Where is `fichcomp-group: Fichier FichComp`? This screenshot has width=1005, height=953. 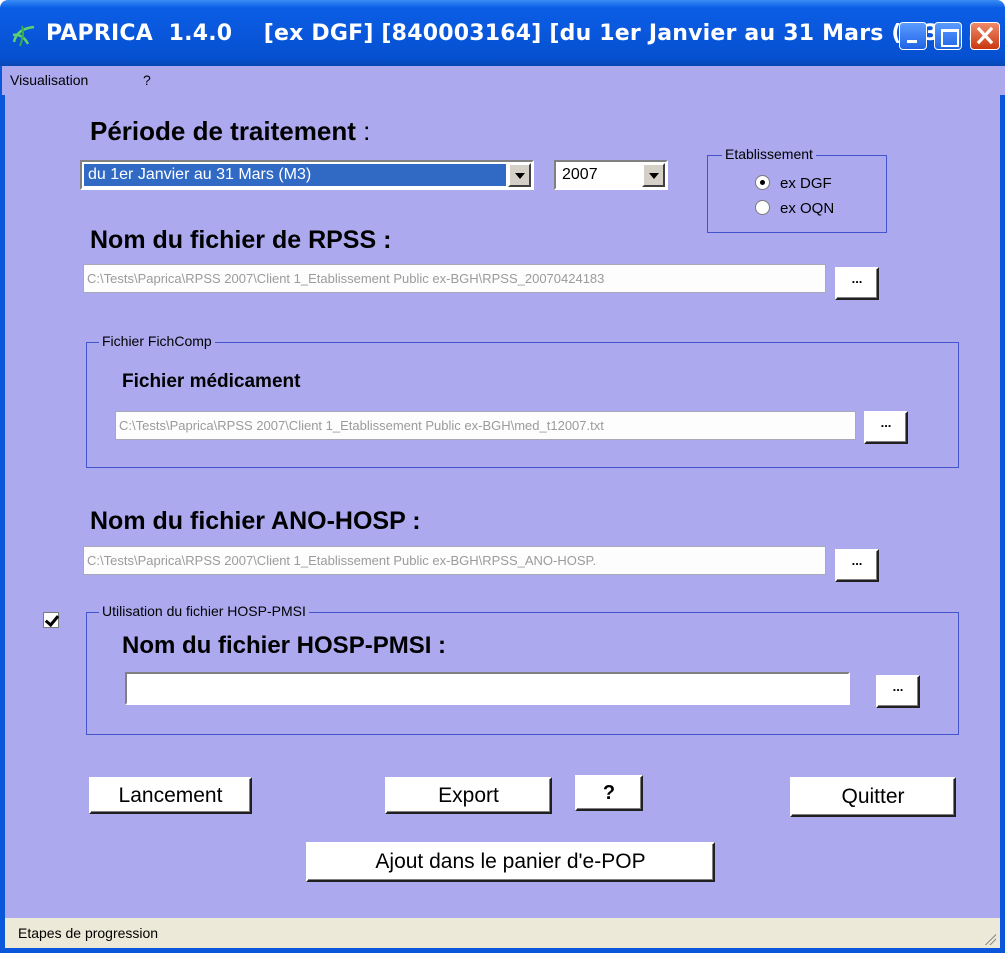
fichcomp-group: Fichier FichComp is located at coordinates (522, 400).